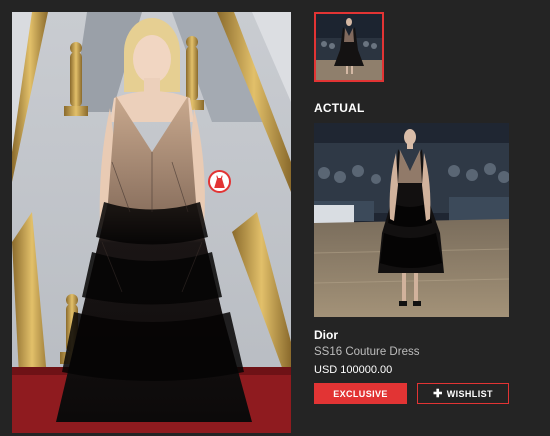 This screenshot has height=436, width=550. Describe the element at coordinates (438, 394) in the screenshot. I see `plus-icon: ✚` at that location.